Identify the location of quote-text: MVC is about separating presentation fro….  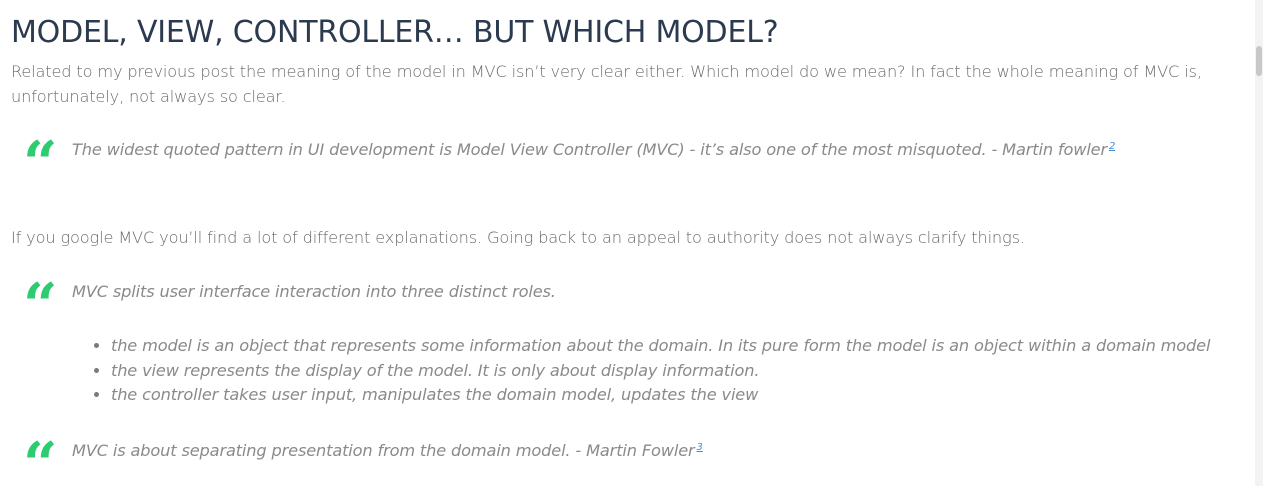
(387, 451).